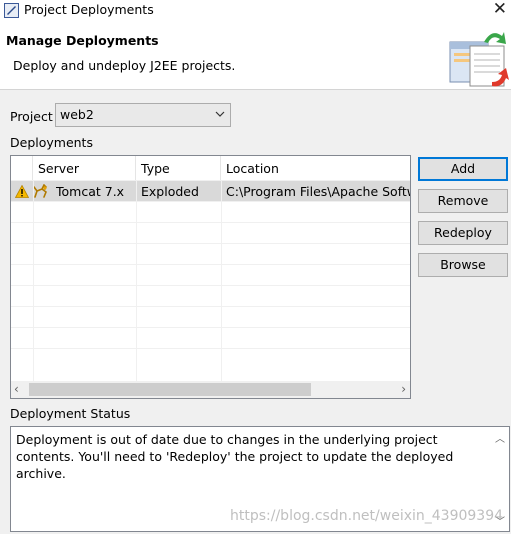 The image size is (511, 534). I want to click on scroll-up-icon: ︿, so click(500, 437).